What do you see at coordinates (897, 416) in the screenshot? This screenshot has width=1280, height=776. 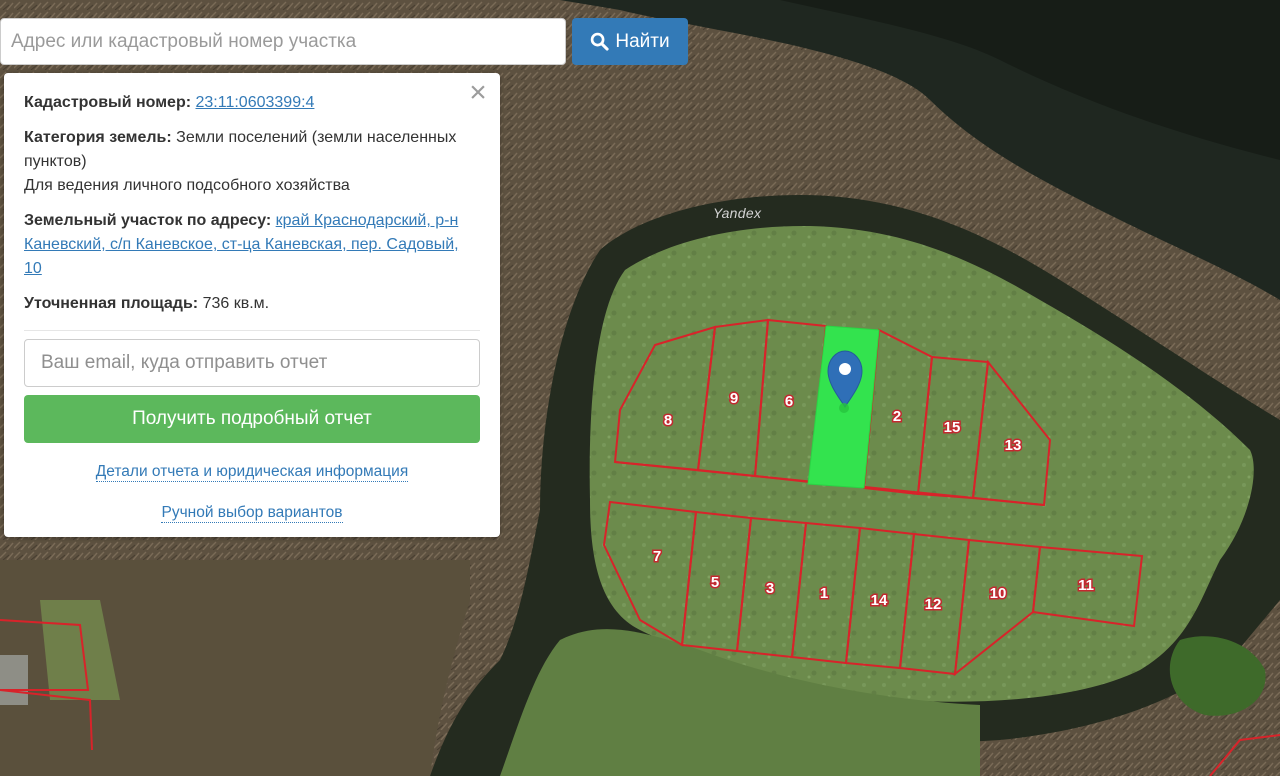 I see `parcel-label-2: 2` at bounding box center [897, 416].